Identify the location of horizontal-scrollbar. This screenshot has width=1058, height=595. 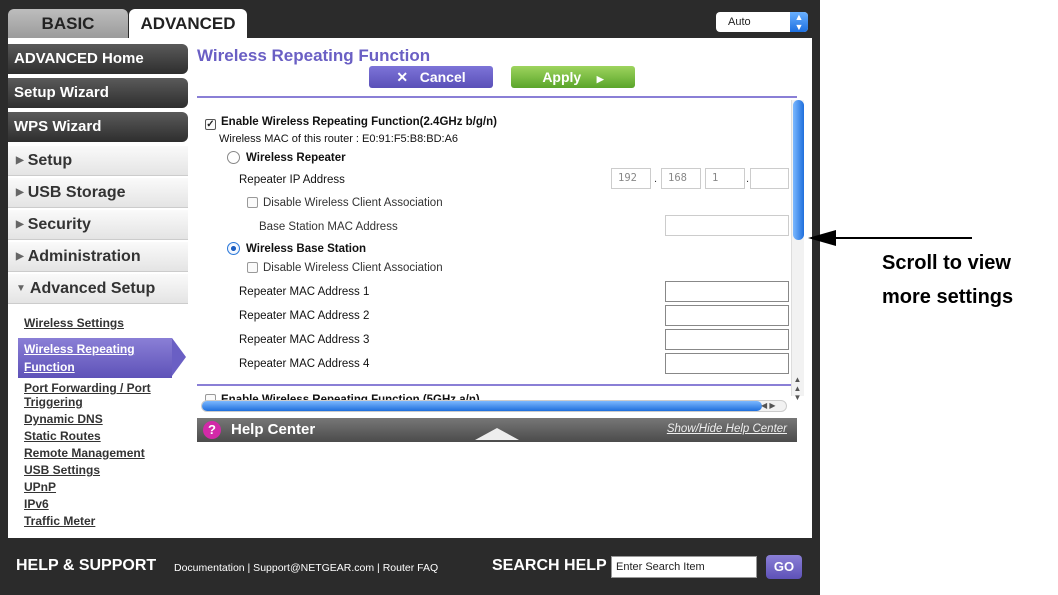
(494, 406).